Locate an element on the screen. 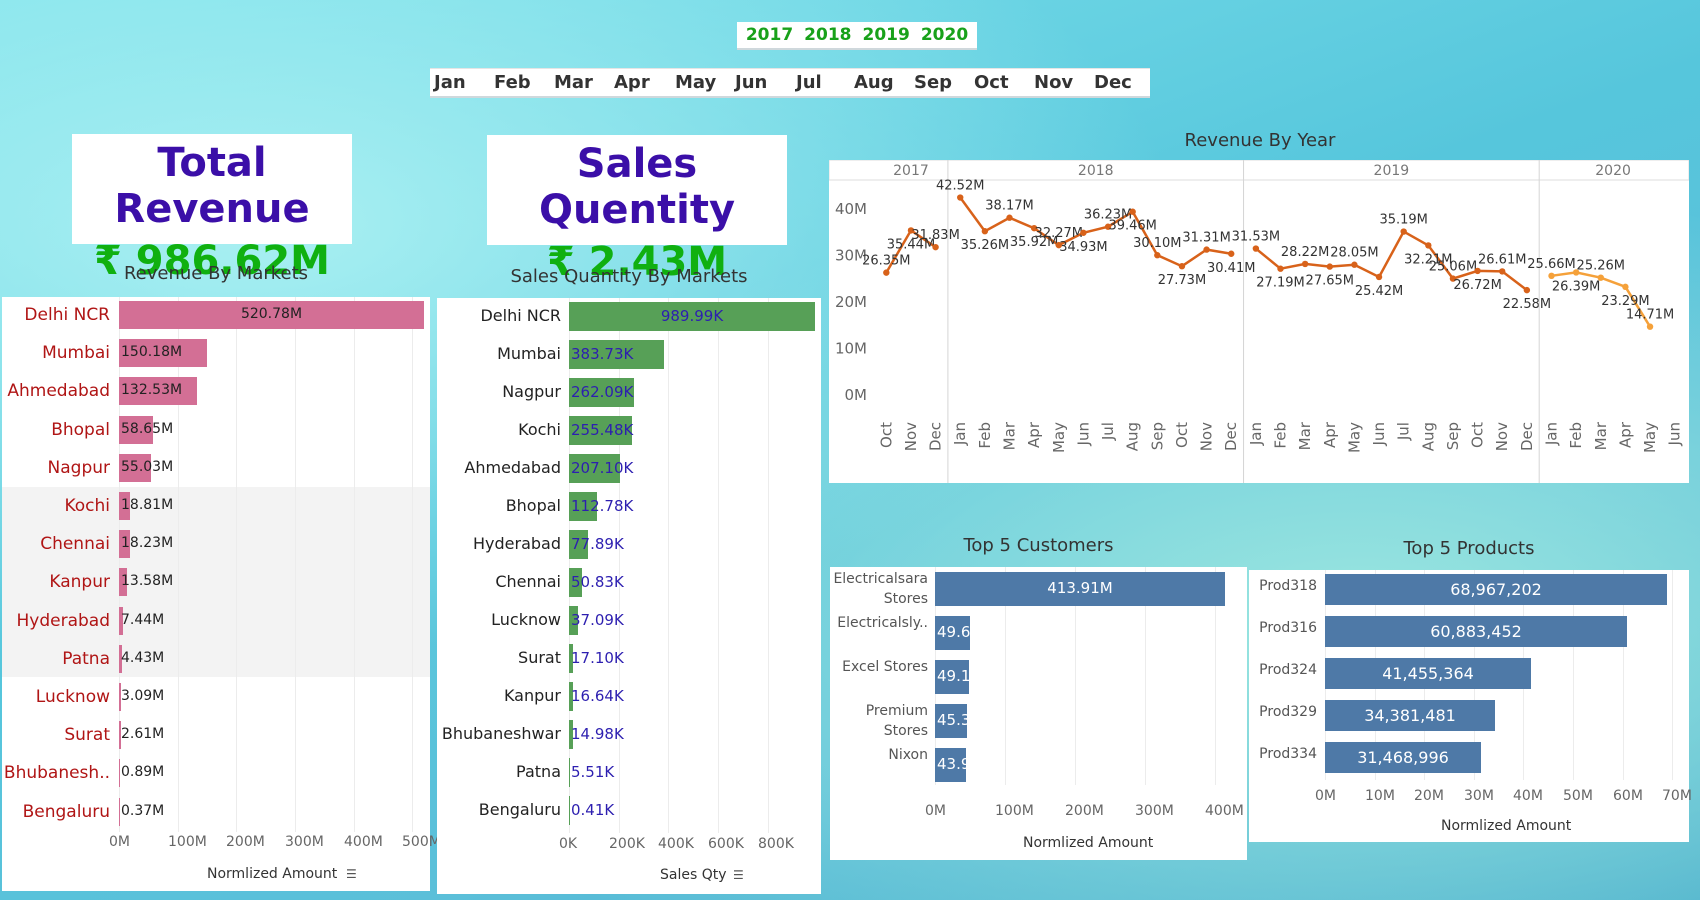 Image resolution: width=1700 pixels, height=900 pixels. data-point-2020-apr is located at coordinates (1625, 287).